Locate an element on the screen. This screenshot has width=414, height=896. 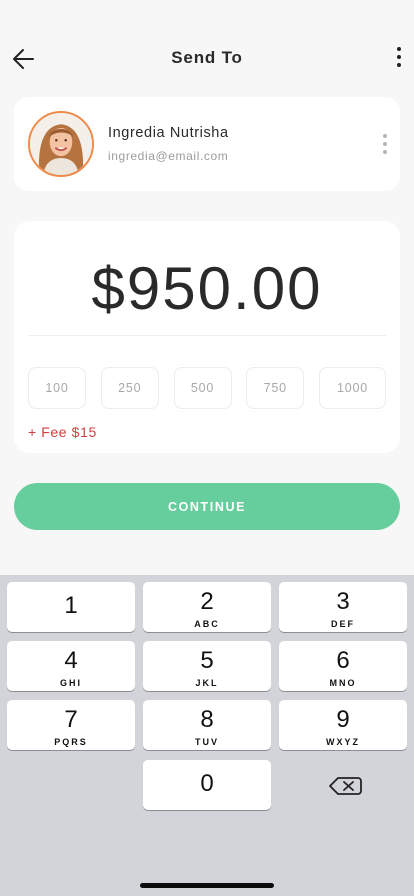
preset-100: 100 is located at coordinates (57, 388).